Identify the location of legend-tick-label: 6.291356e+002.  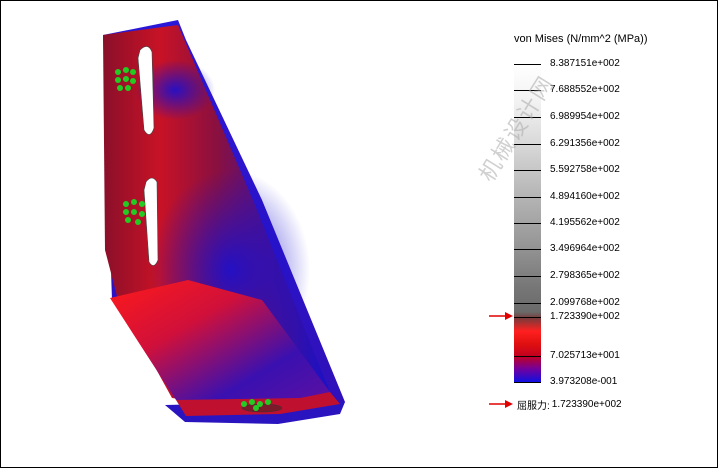
(585, 143).